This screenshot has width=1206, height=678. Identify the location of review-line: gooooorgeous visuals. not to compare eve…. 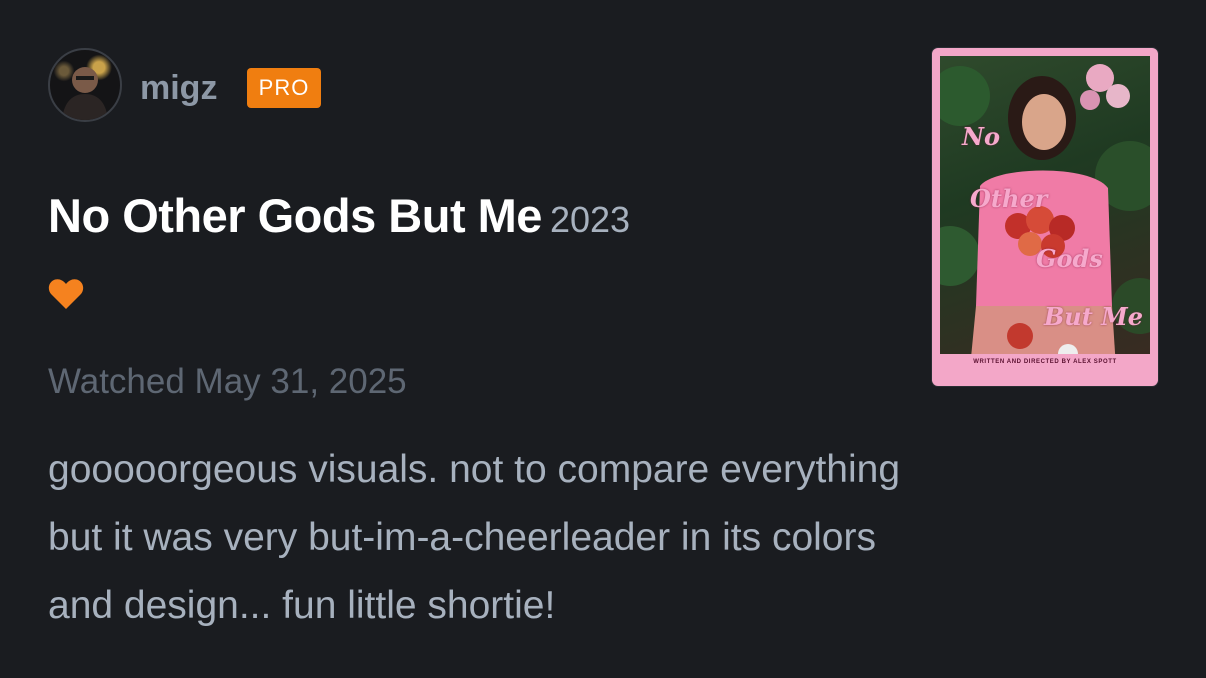
(474, 469).